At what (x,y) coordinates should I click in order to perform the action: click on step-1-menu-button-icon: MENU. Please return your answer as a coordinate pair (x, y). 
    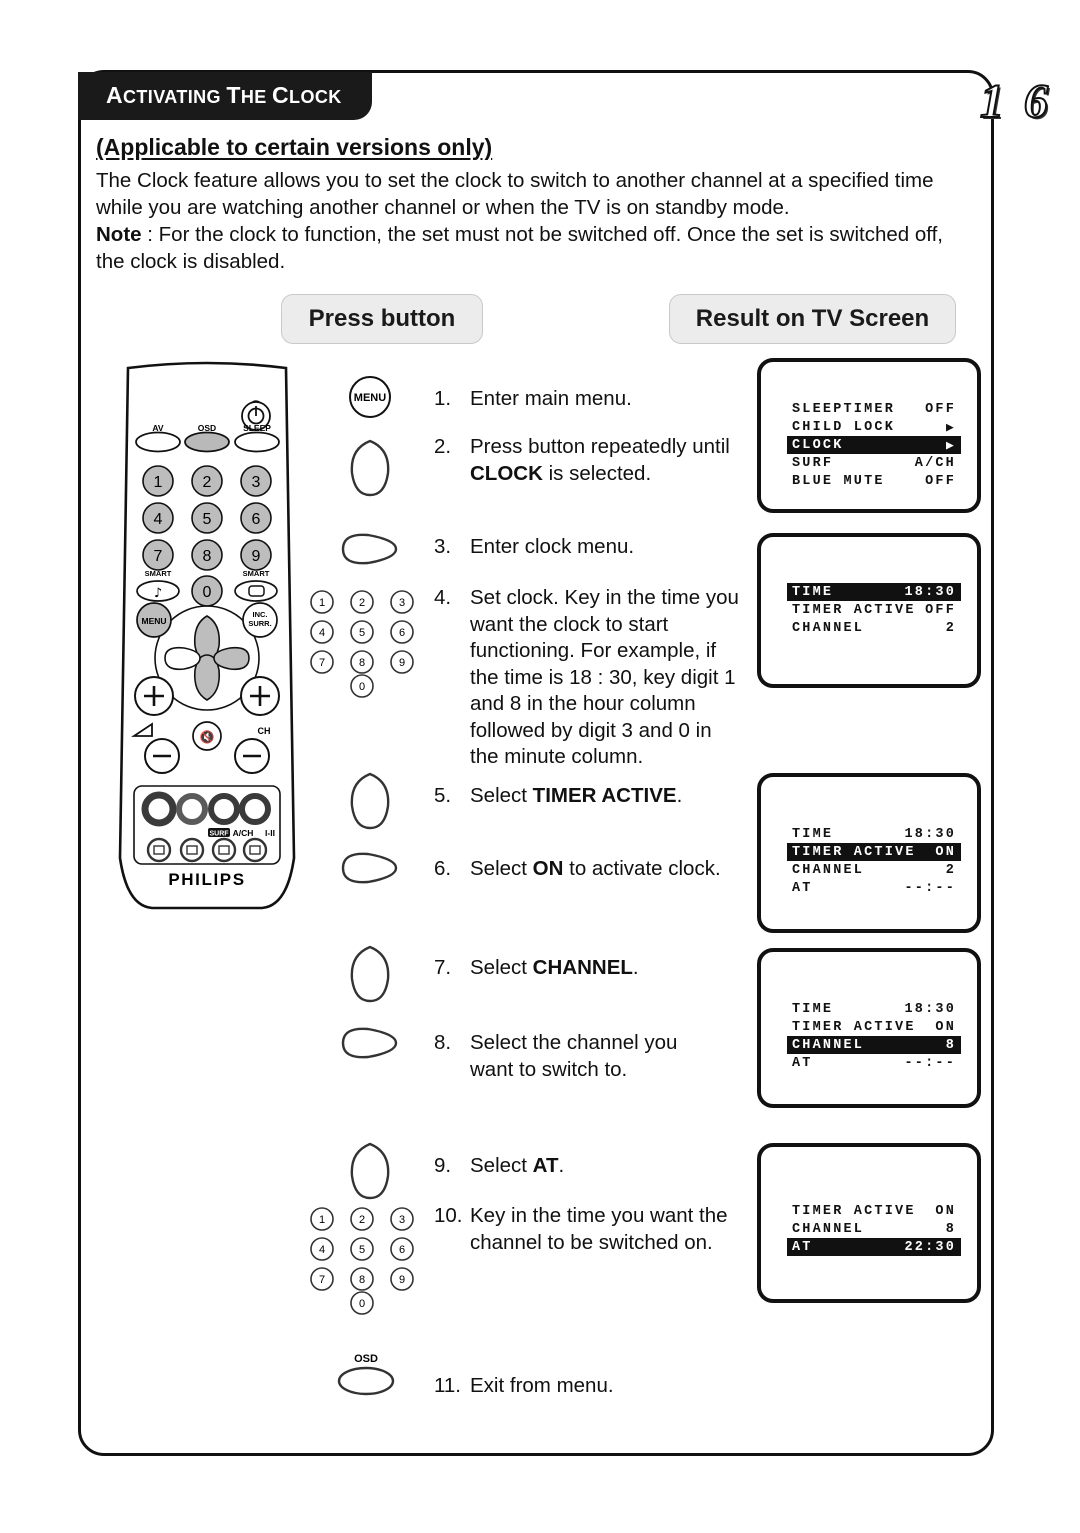
    Looking at the image, I should click on (370, 397).